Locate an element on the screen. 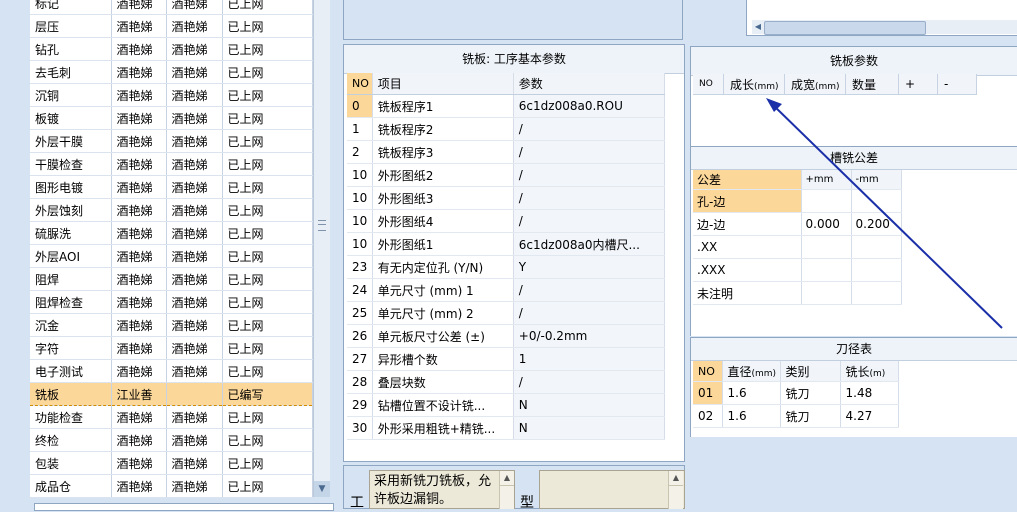  process-row: 阻焊 酒艳娣 酒艳娣 已上网 is located at coordinates (171, 279).